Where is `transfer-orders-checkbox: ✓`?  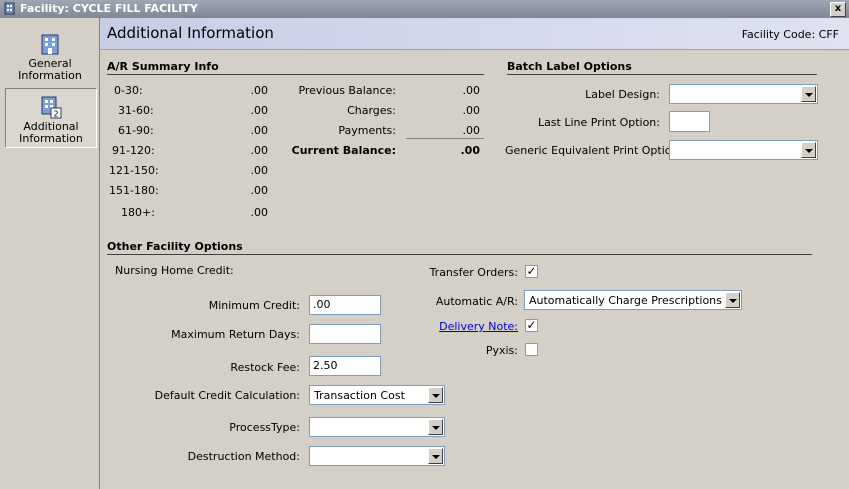 transfer-orders-checkbox: ✓ is located at coordinates (531, 271).